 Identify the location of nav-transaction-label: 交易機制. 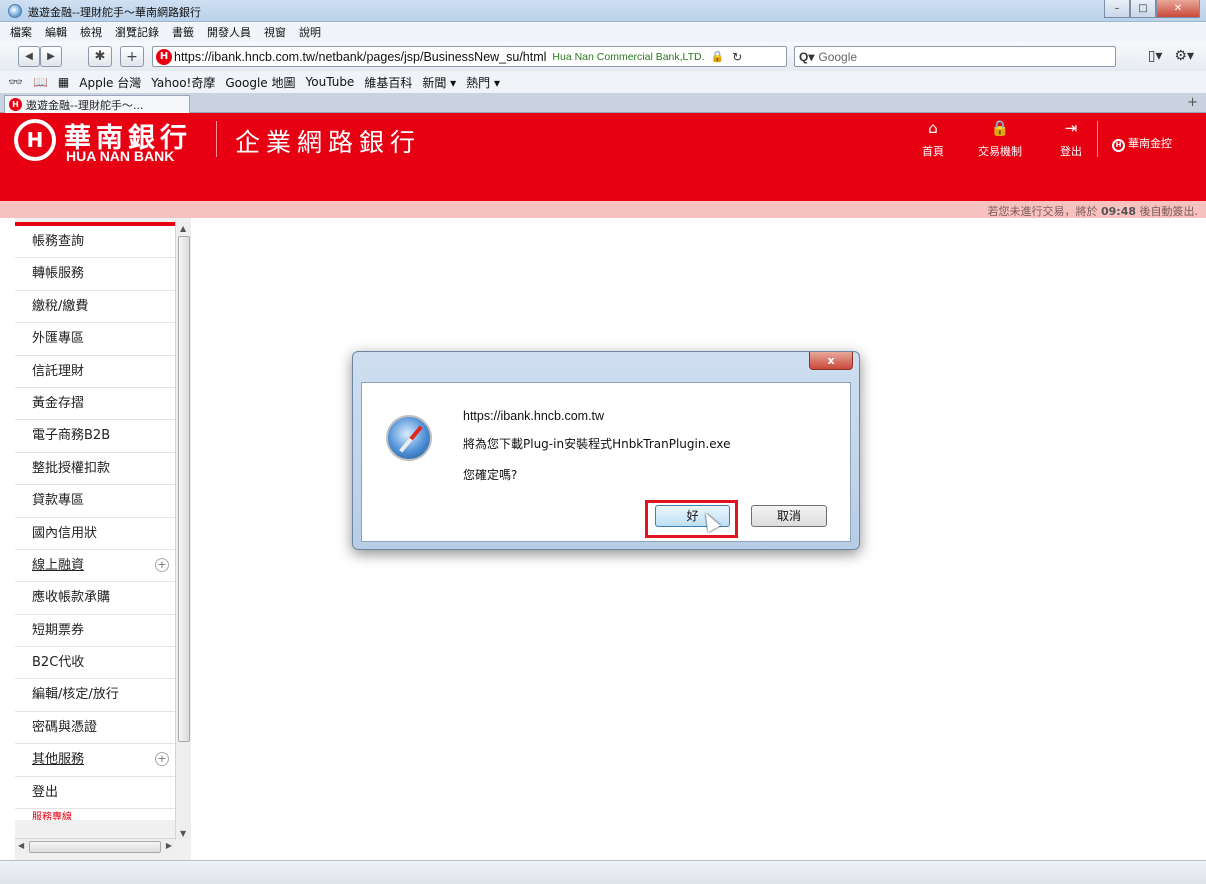
(1000, 151).